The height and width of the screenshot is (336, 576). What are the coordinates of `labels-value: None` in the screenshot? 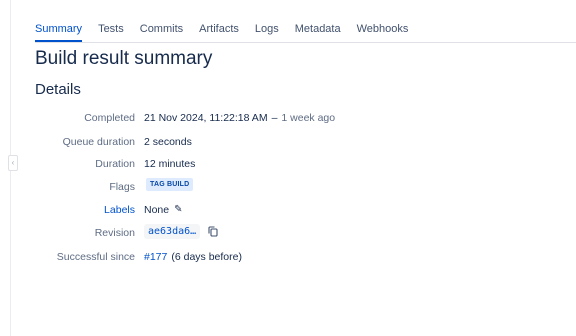 It's located at (157, 210).